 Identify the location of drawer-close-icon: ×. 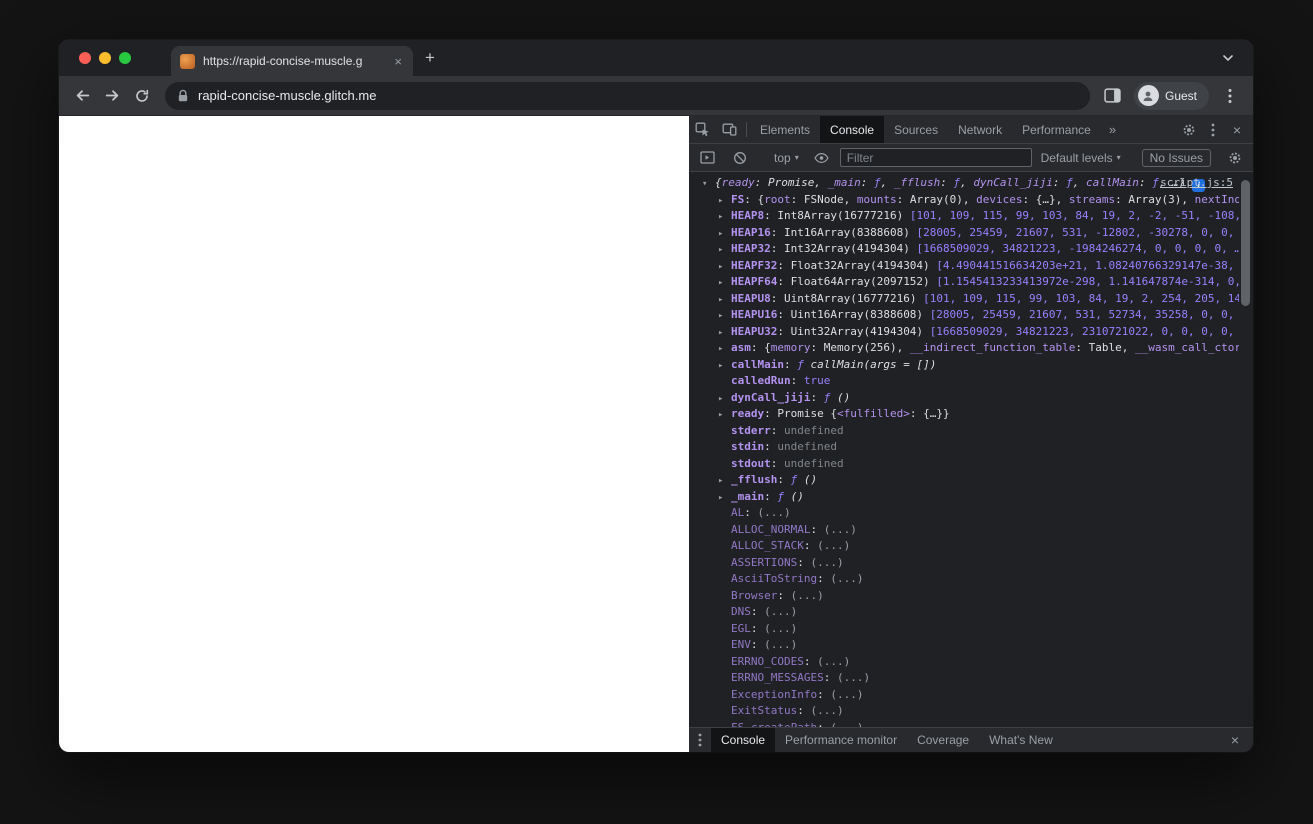
(1235, 740).